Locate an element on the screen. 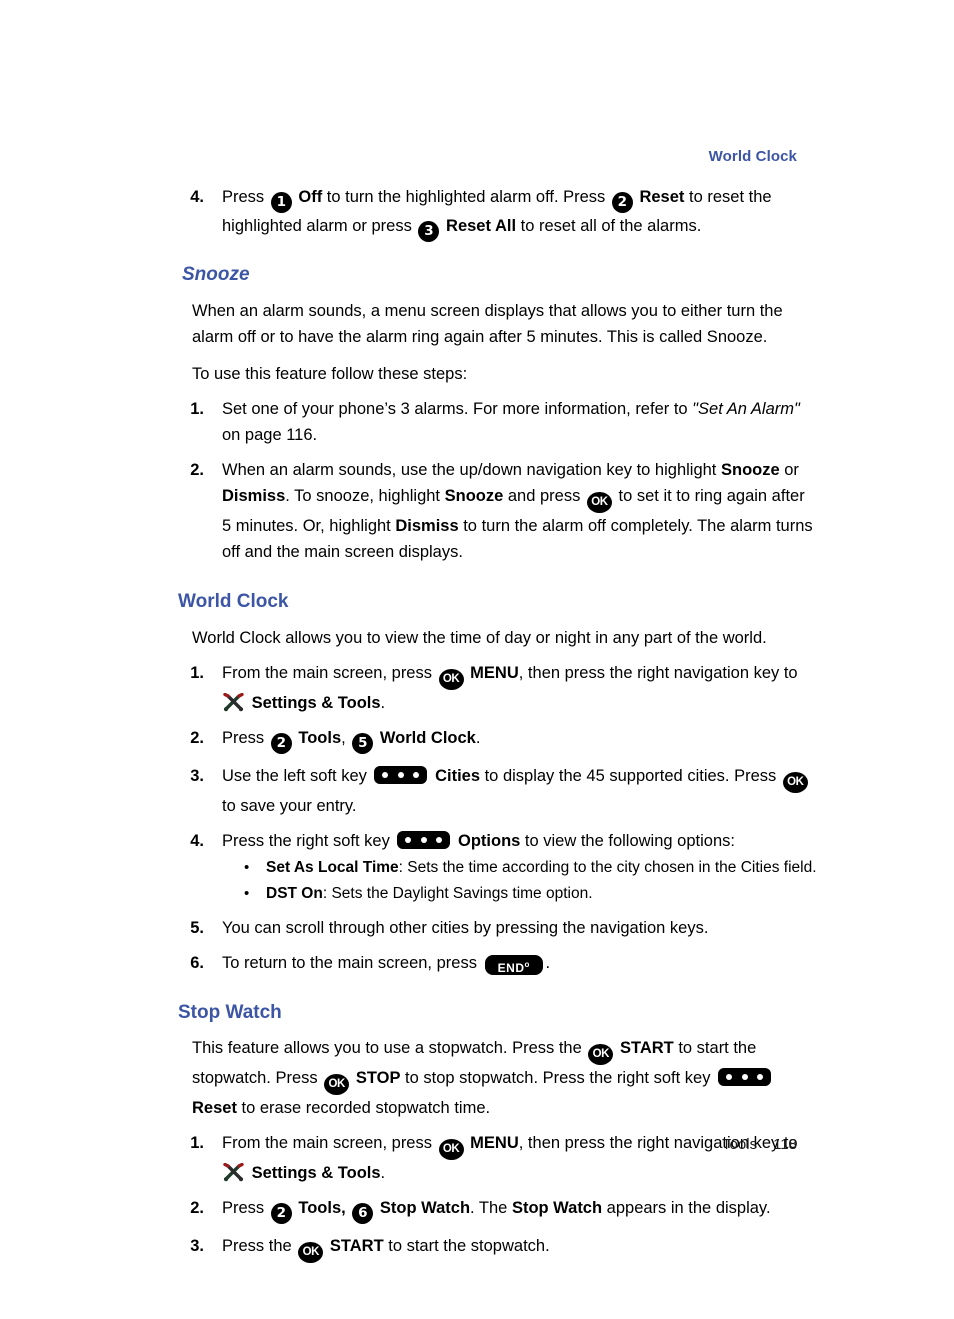  start-label: START is located at coordinates (356, 1246).